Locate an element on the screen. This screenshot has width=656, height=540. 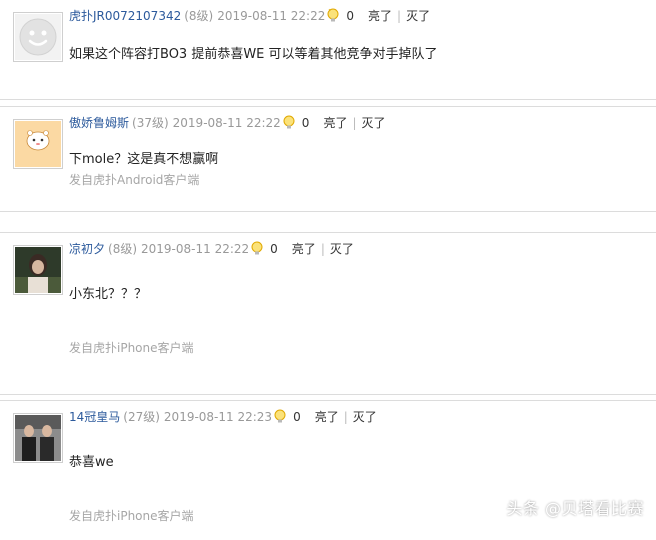
client-source: 发自虎扑Android客户端 is located at coordinates (134, 180).